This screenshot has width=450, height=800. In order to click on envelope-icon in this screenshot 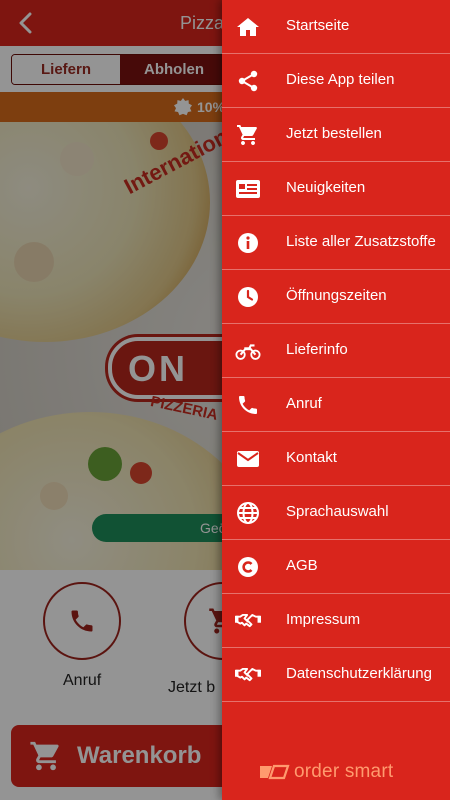, I will do `click(248, 459)`.